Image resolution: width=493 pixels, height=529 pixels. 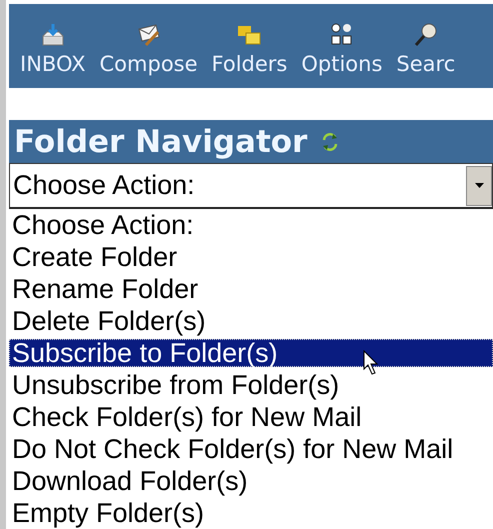 What do you see at coordinates (425, 35) in the screenshot?
I see `search-icon` at bounding box center [425, 35].